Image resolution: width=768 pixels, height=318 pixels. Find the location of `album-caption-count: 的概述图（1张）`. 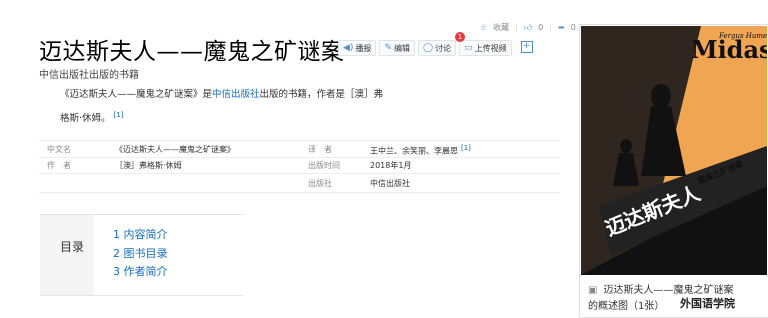

album-caption-count: 的概述图（1张） is located at coordinates (626, 304).